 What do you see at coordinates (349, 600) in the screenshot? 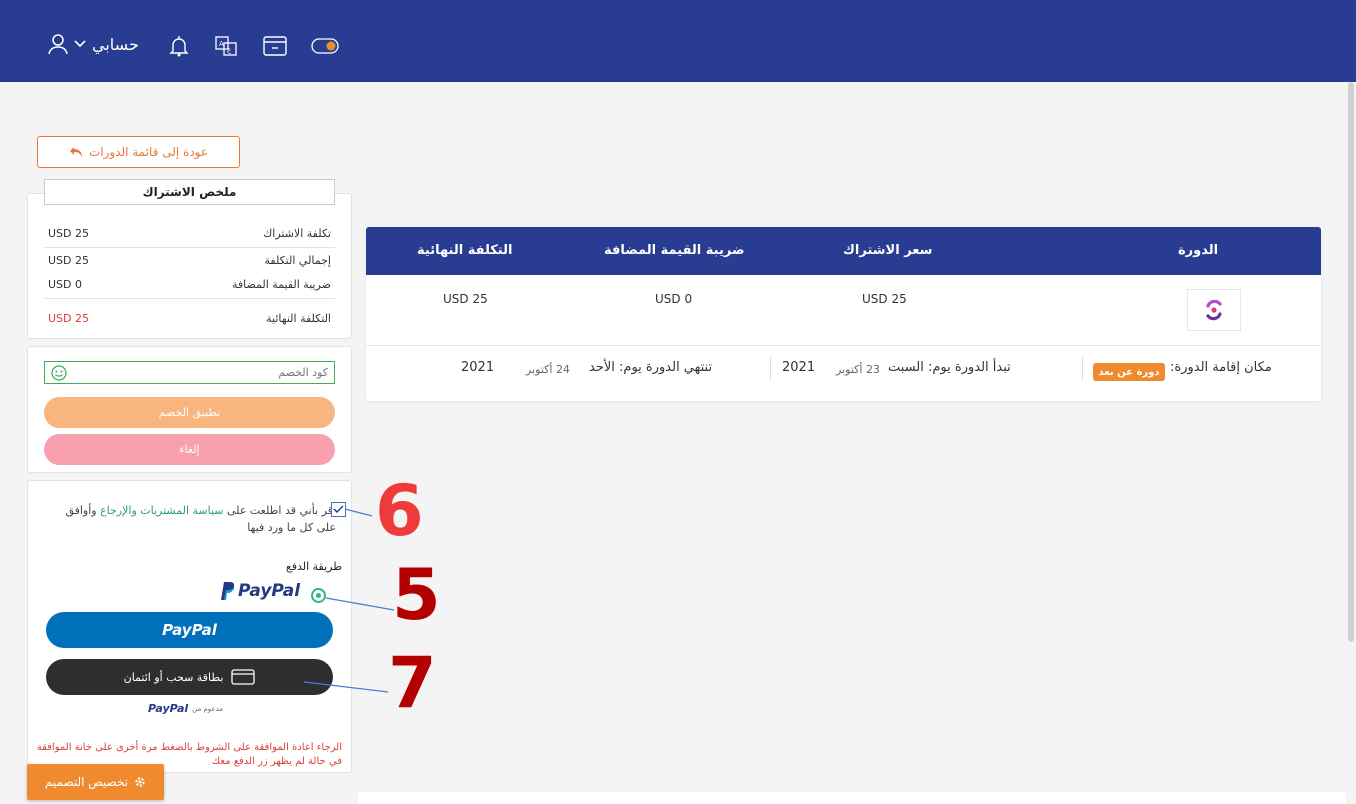
I see `annotation-lines` at bounding box center [349, 600].